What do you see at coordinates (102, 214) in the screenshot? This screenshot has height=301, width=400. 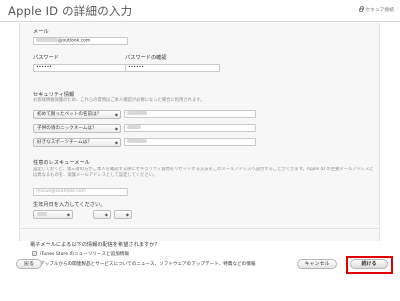 I see `birth-month-select: ◆` at bounding box center [102, 214].